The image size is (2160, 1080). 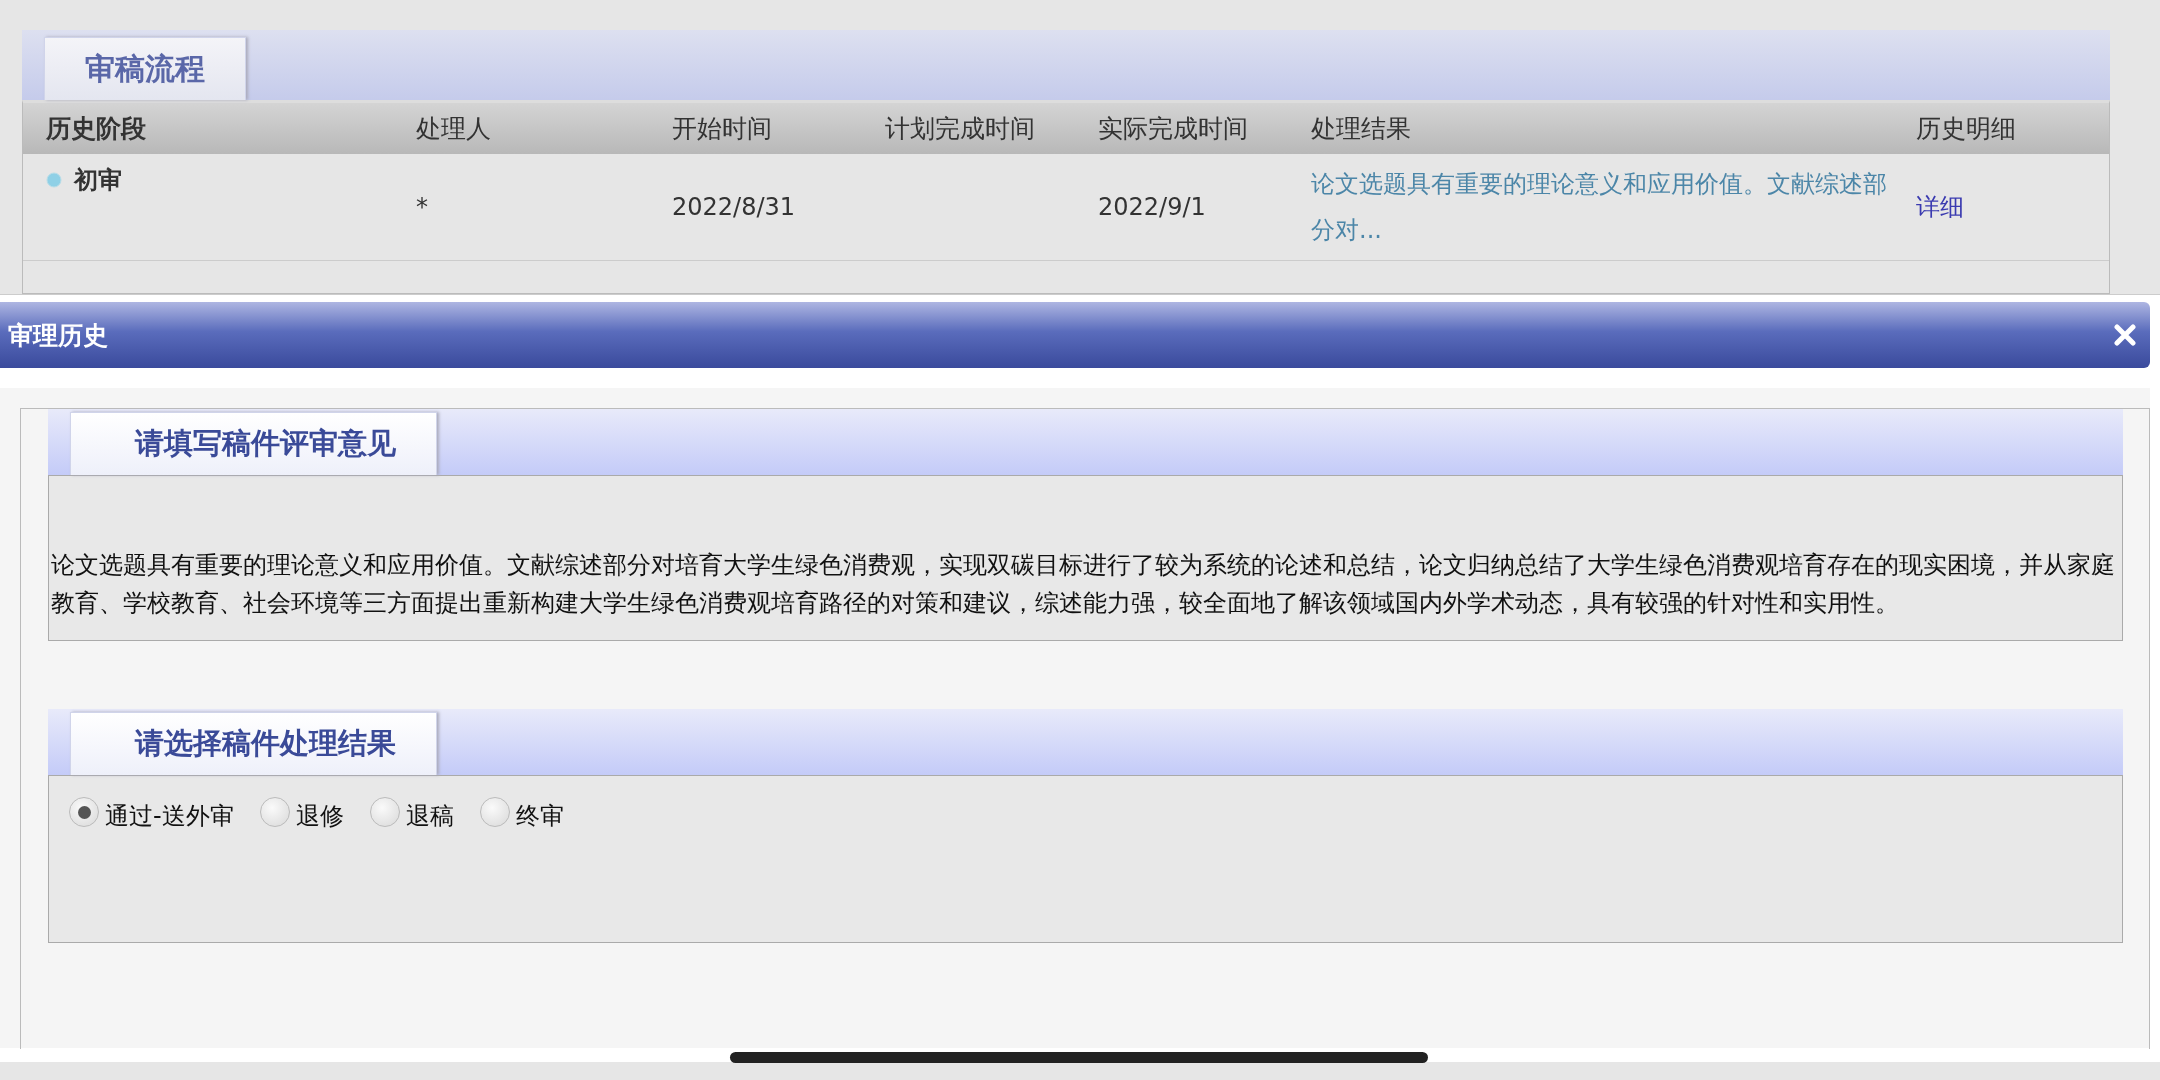 What do you see at coordinates (253, 743) in the screenshot?
I see `section-title: 请选择稿件处理结果` at bounding box center [253, 743].